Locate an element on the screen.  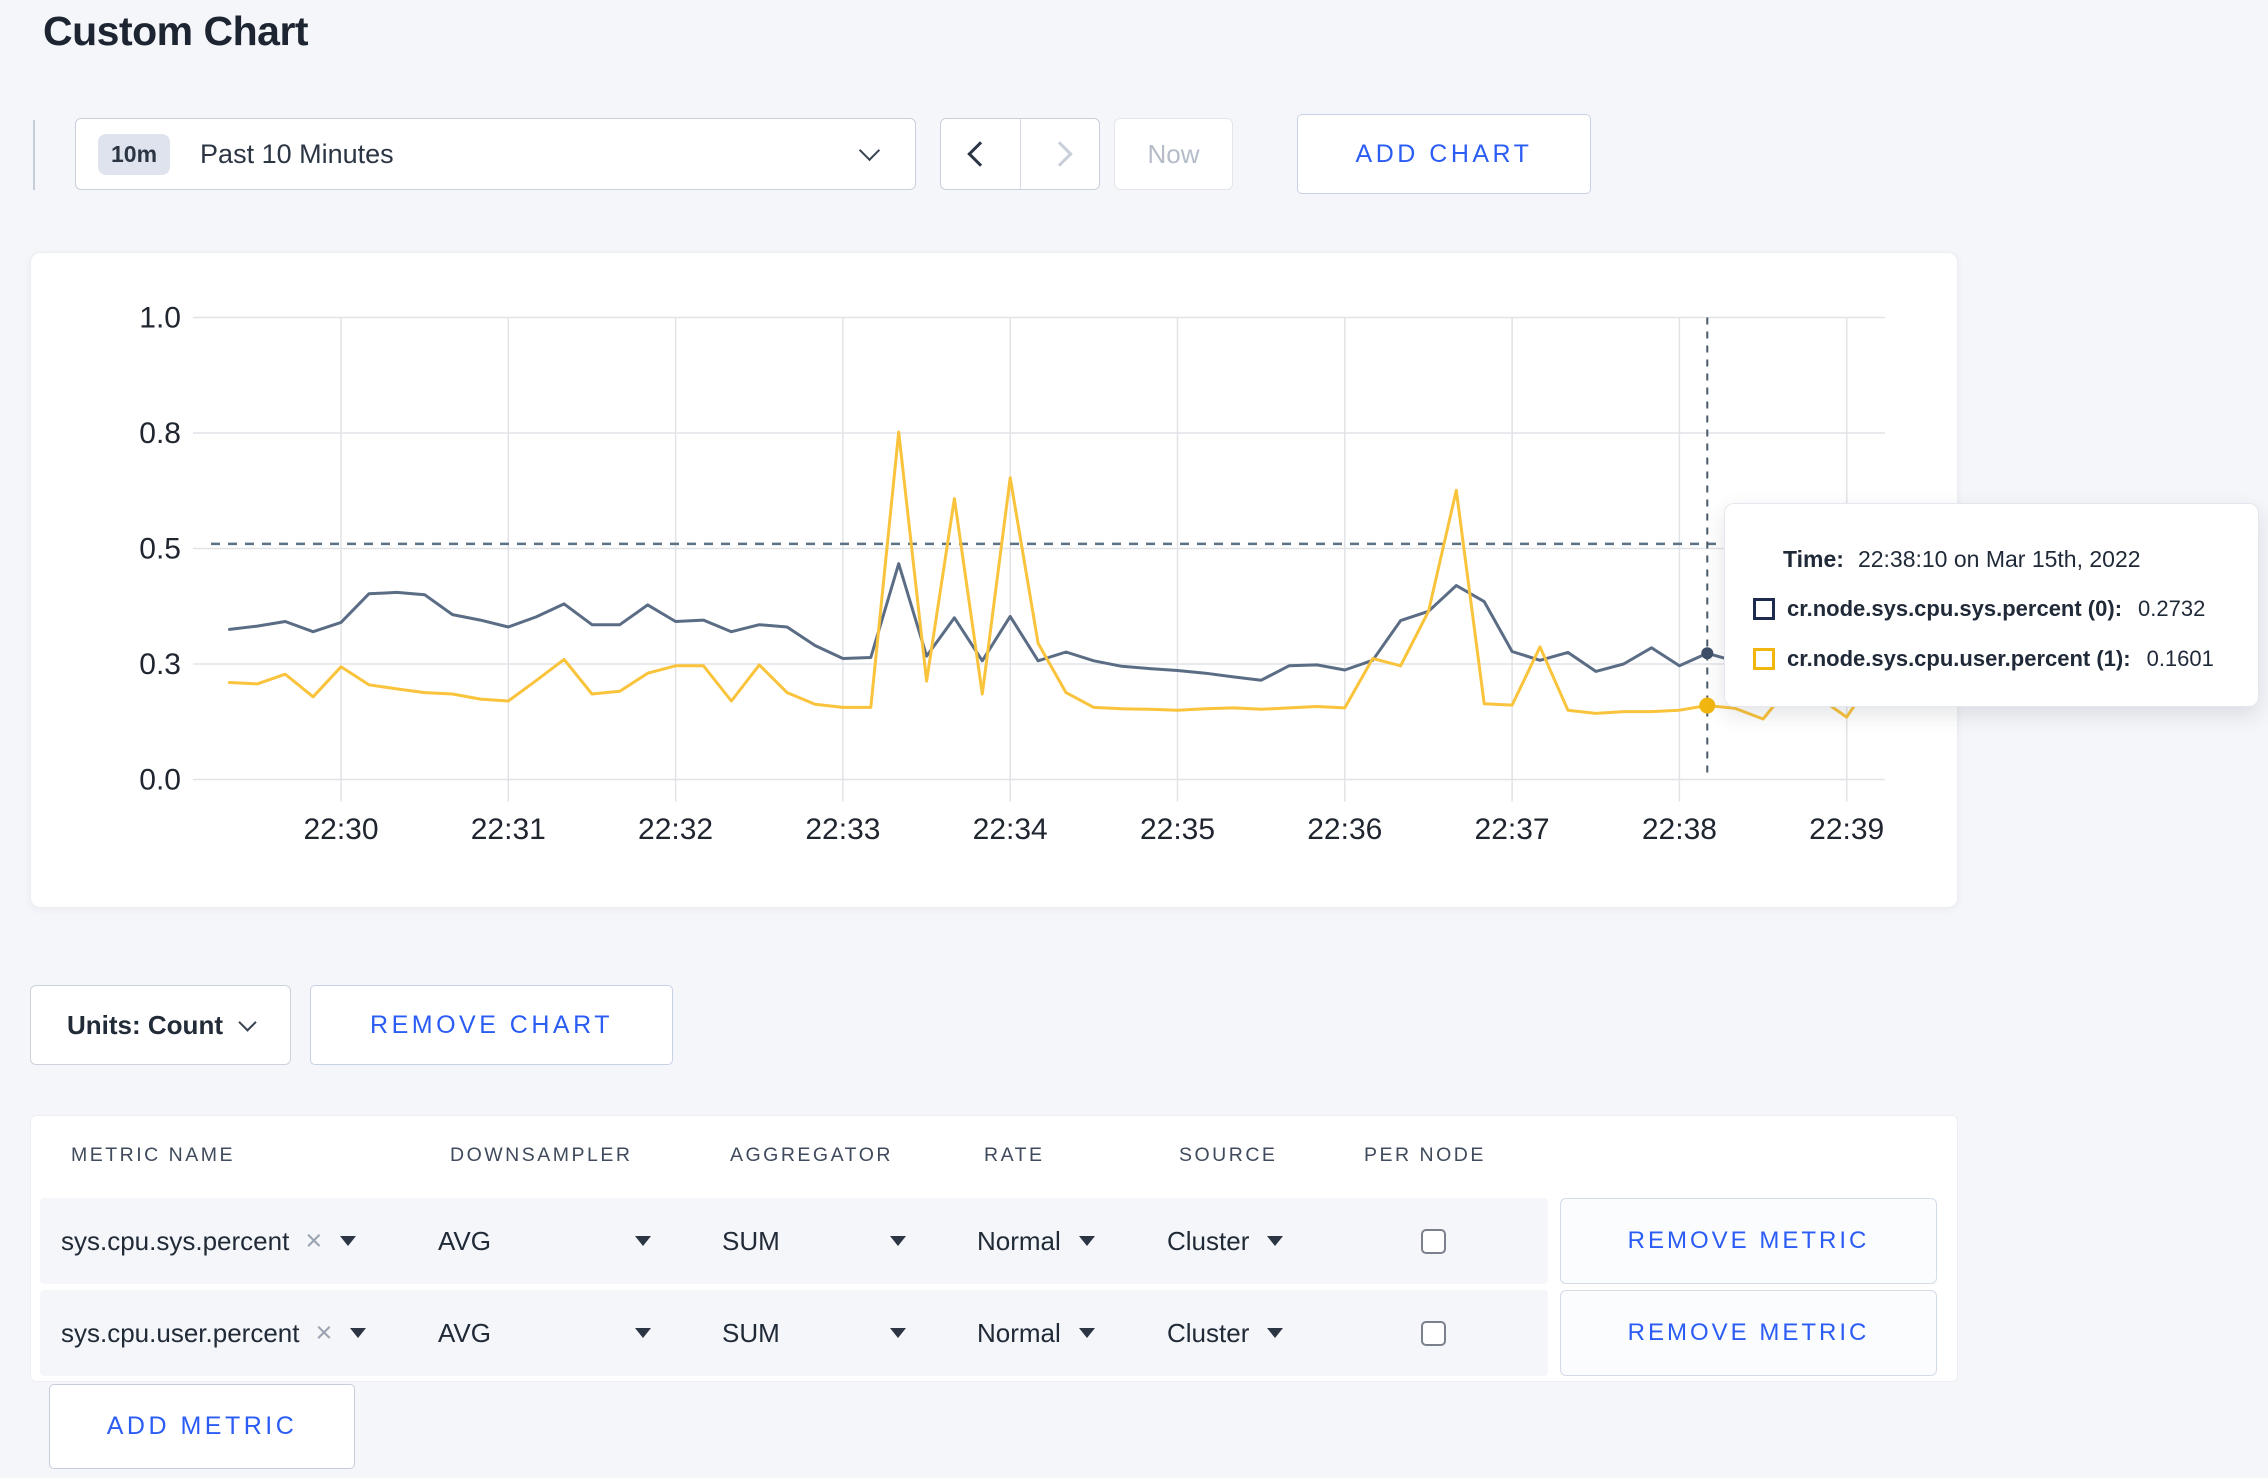
tooltip-series-value: 0.1601 is located at coordinates (2180, 658).